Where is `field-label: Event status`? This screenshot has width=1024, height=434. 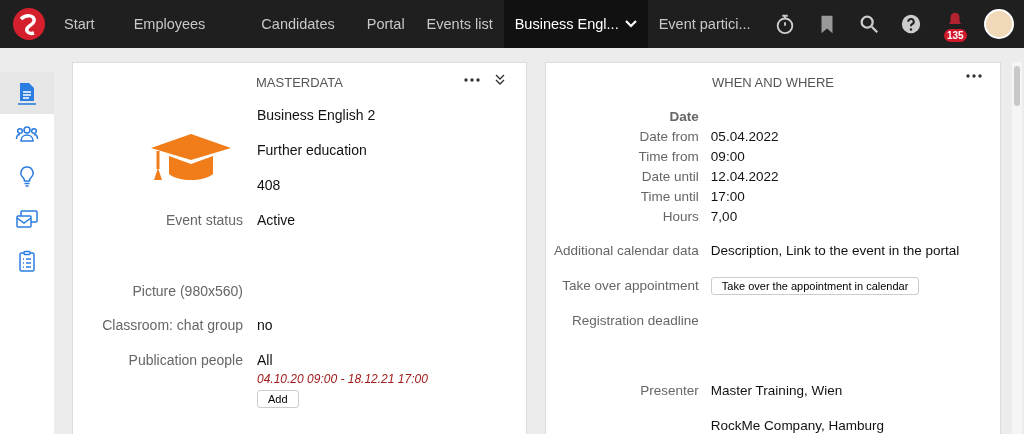 field-label: Event status is located at coordinates (204, 220).